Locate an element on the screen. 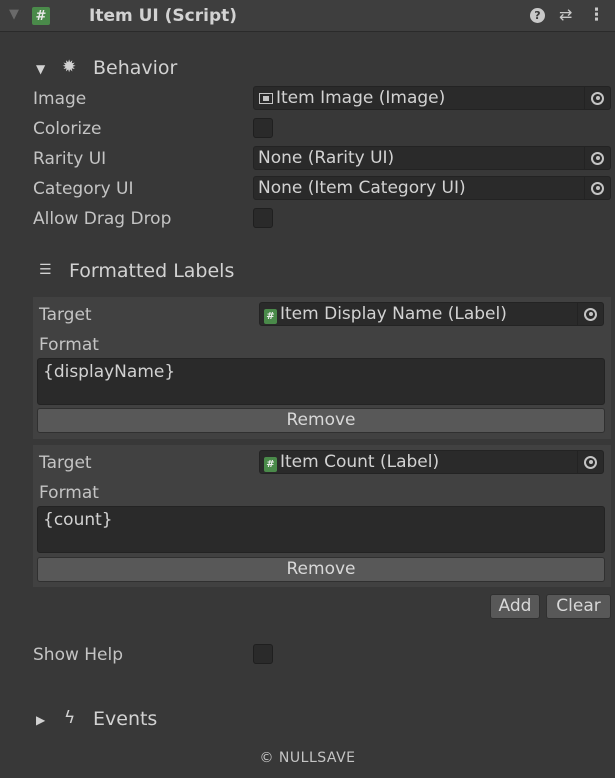  category-ui-label: Category UI is located at coordinates (83, 189).